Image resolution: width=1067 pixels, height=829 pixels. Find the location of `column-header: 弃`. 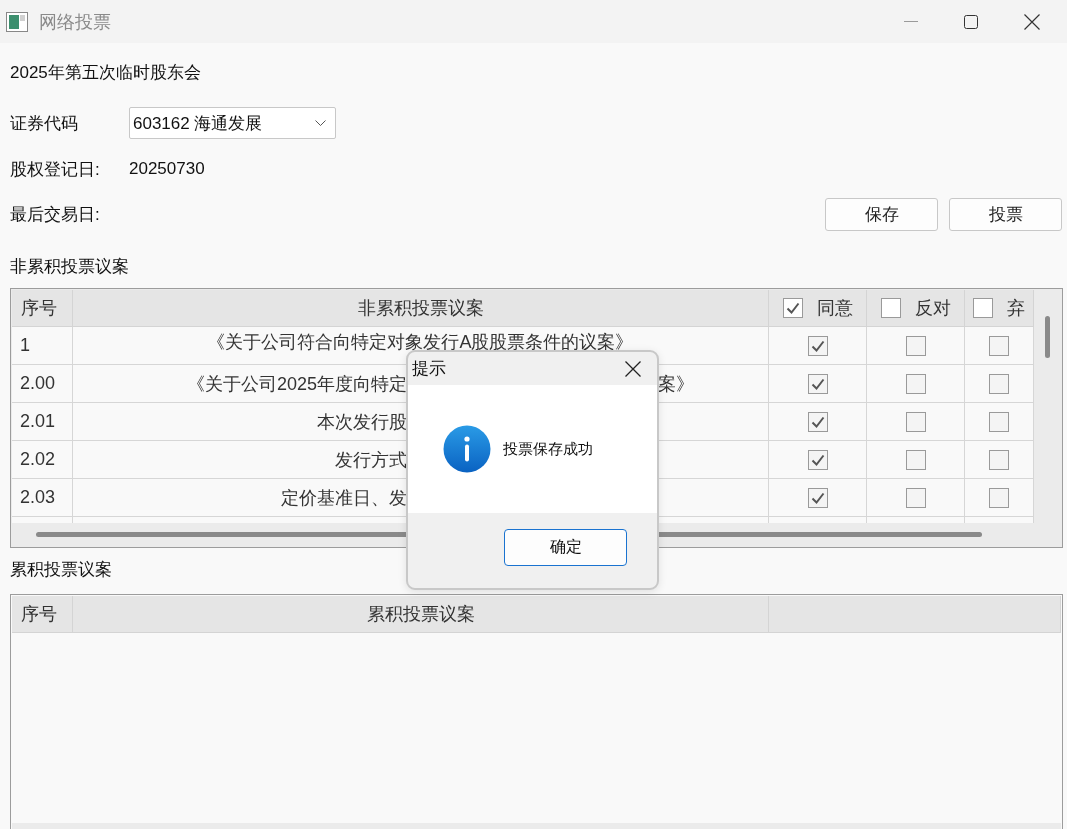

column-header: 弃 is located at coordinates (999, 308).